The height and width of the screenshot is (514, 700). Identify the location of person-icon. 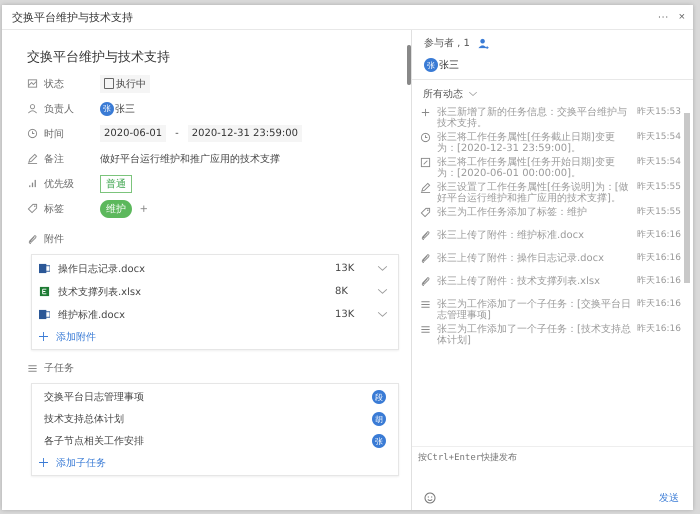
(32, 108).